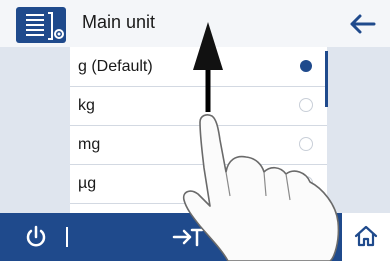  Describe the element at coordinates (67, 237) in the screenshot. I see `divider` at that location.